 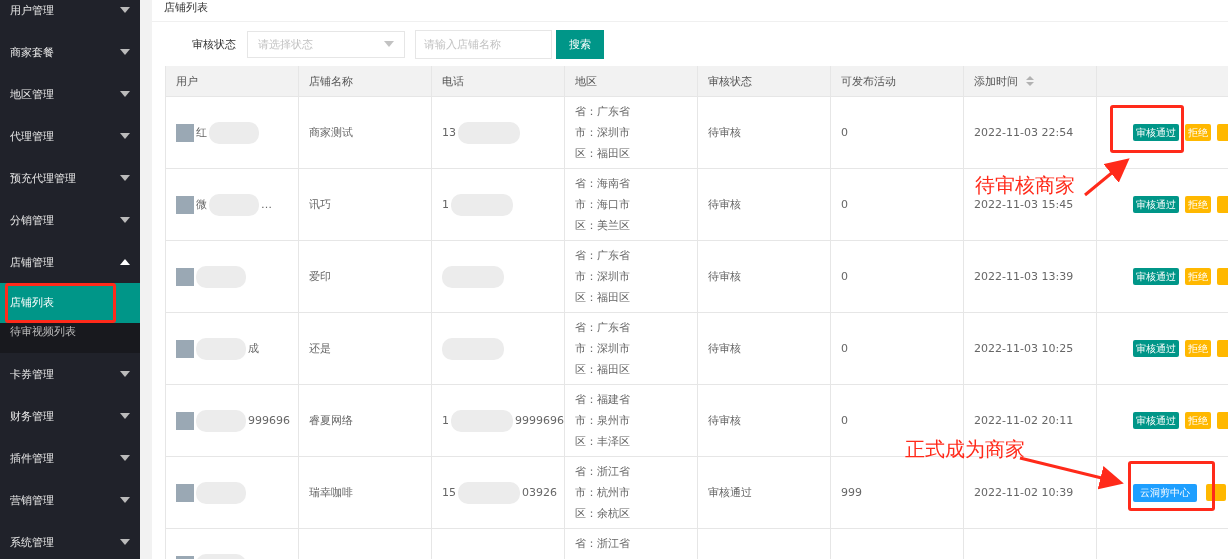 What do you see at coordinates (70, 458) in the screenshot?
I see `sidebar-item: 插件管理` at bounding box center [70, 458].